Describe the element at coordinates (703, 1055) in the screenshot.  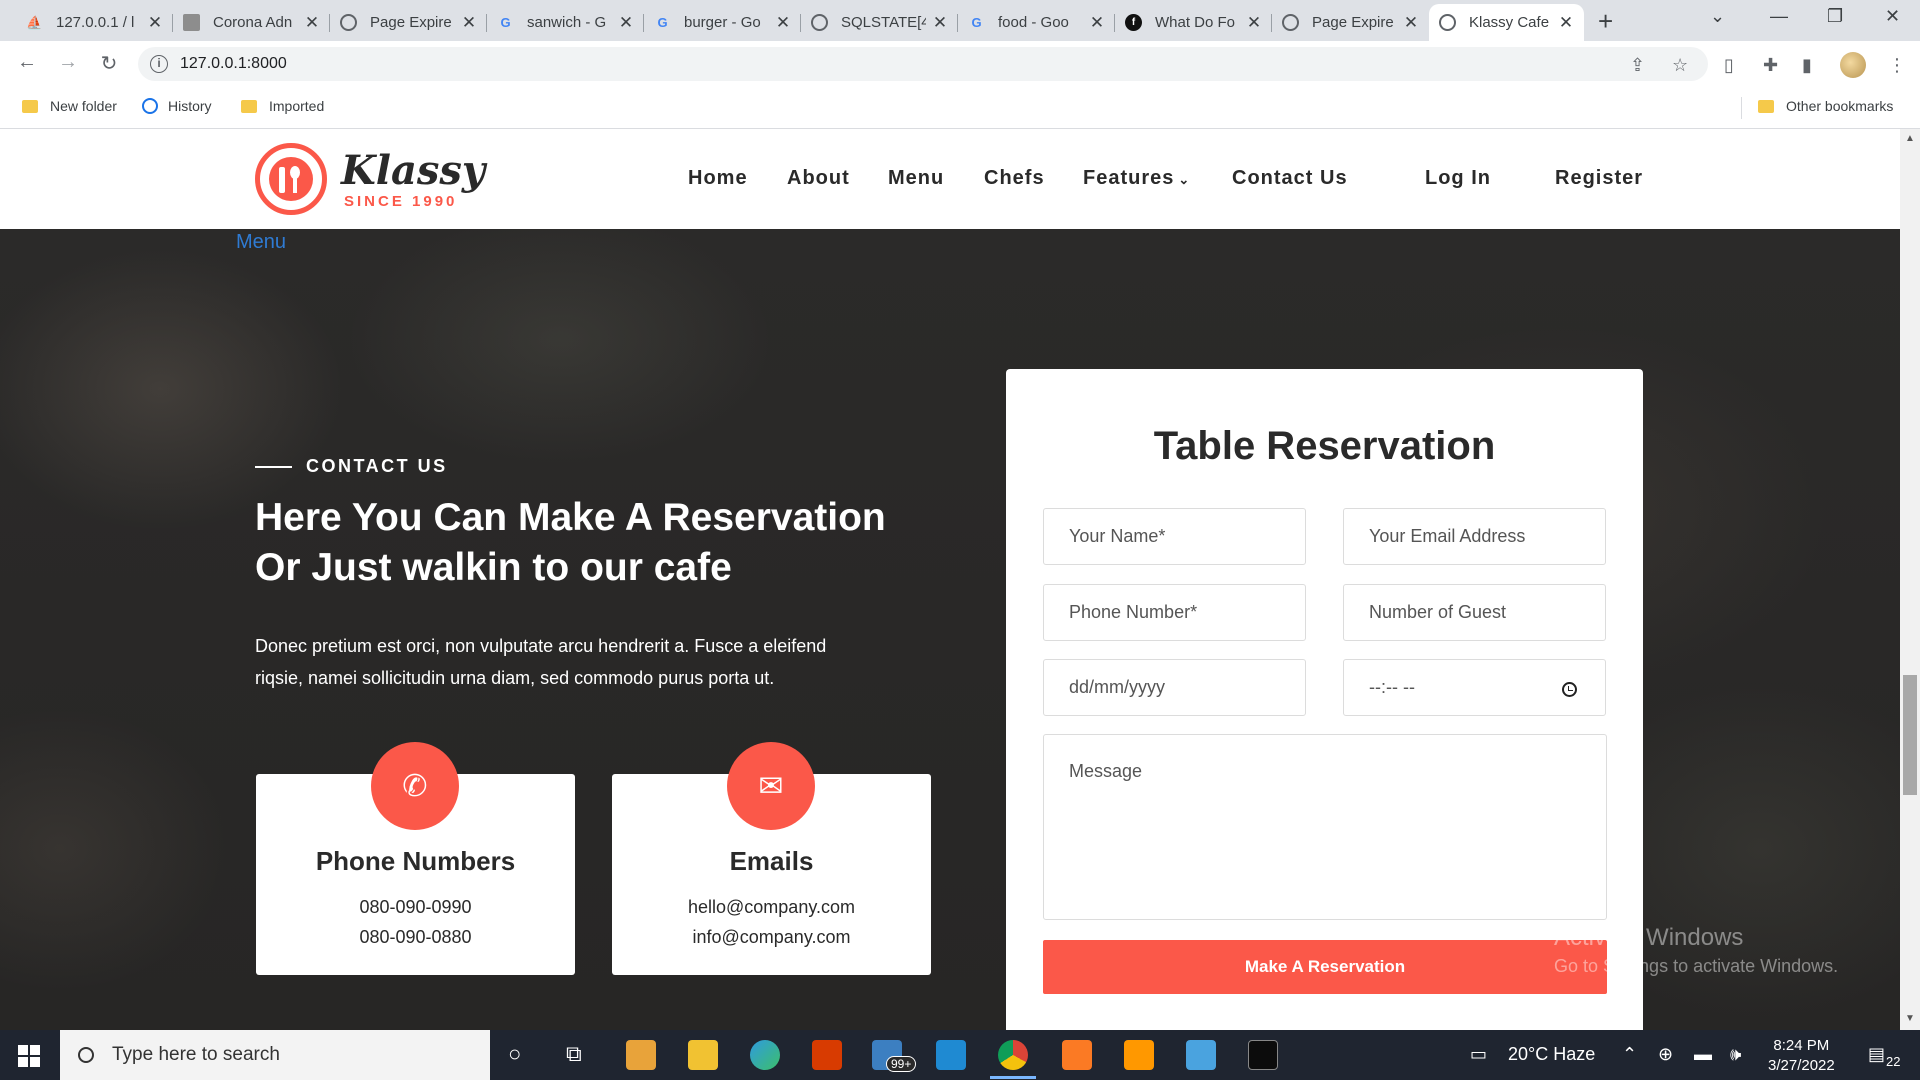
I see `file-explorer-icon` at that location.